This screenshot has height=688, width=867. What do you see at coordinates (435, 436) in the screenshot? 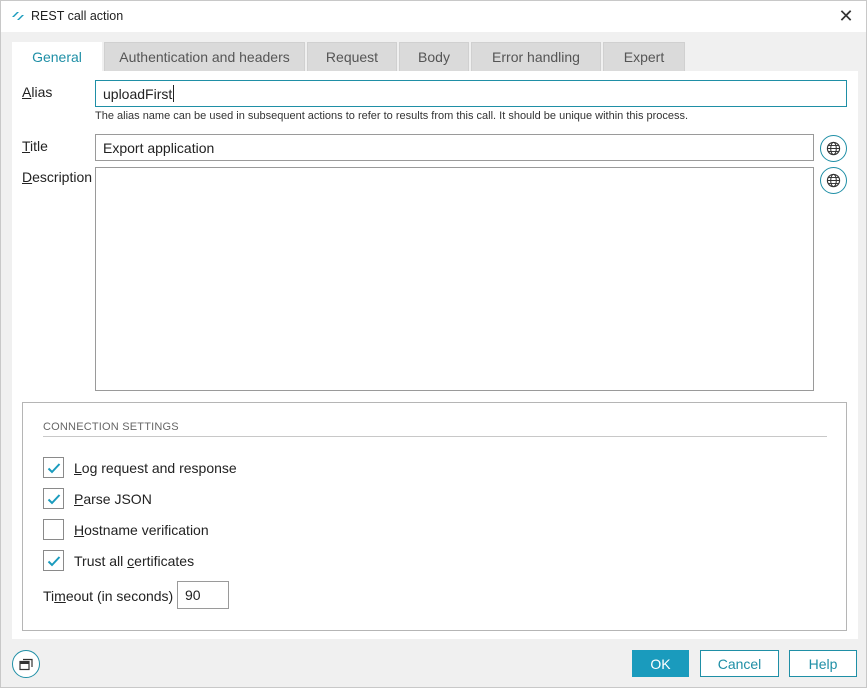
I see `divider` at bounding box center [435, 436].